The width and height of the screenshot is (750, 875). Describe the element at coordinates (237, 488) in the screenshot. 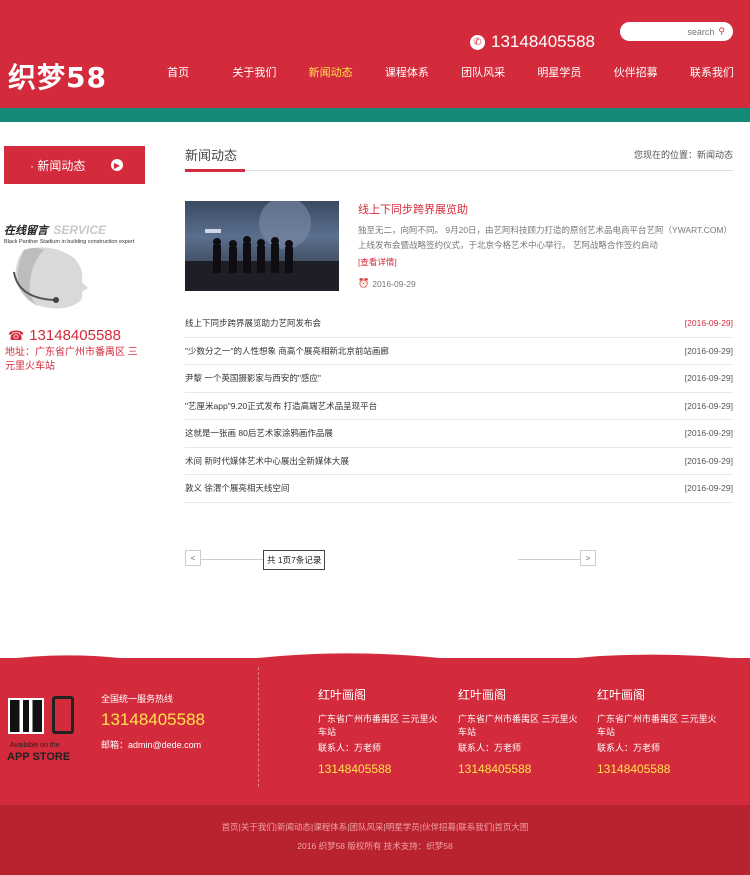

I see `news-title: 敦义 徐渭个展亮相天线空间` at that location.